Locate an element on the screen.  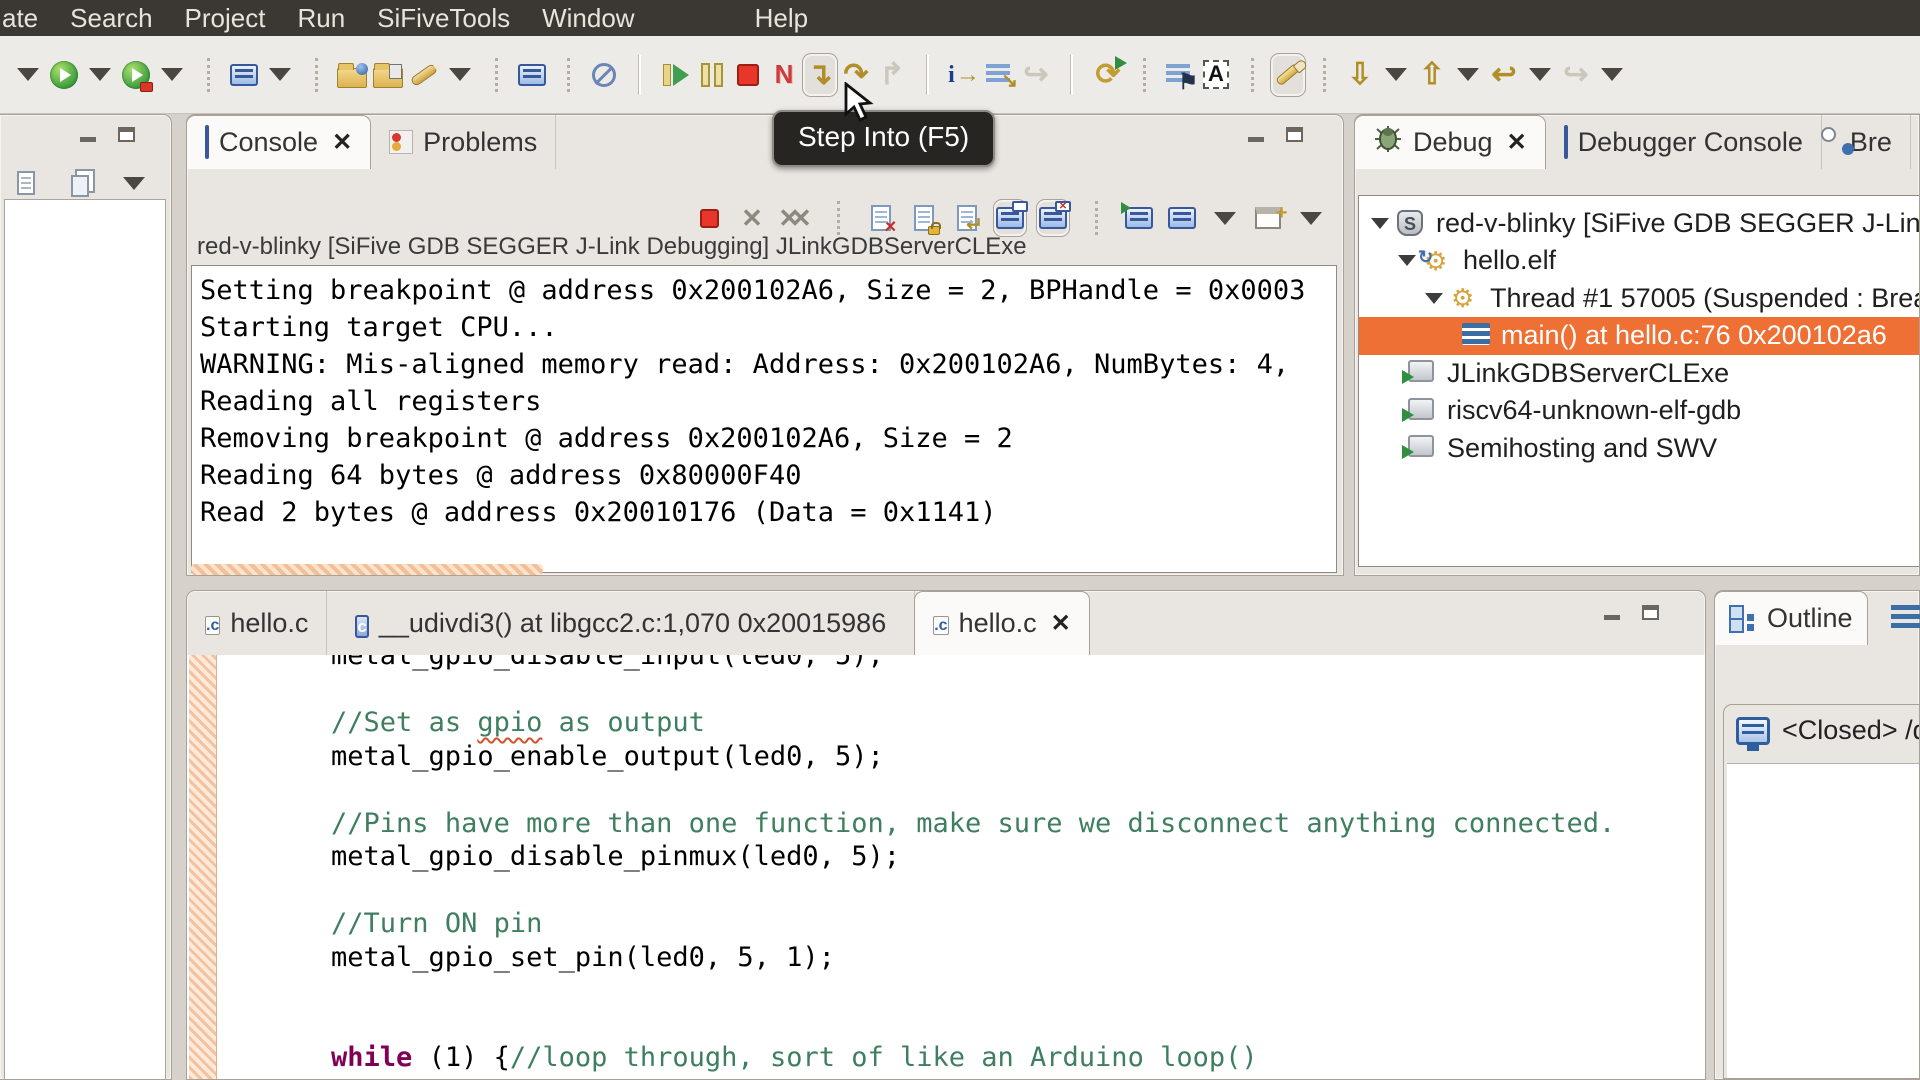
profile-button: ⚑ is located at coordinates (1180, 75).